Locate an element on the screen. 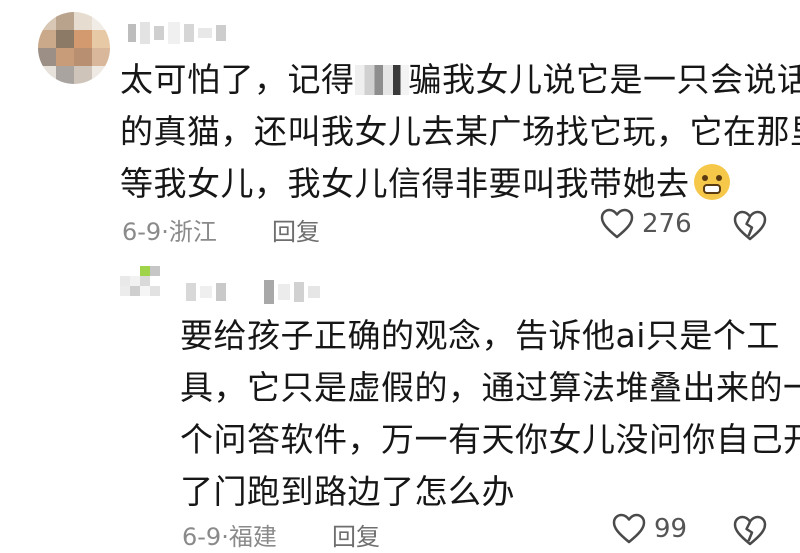 The image size is (800, 553). comment-date-region: 6-9·浙江 is located at coordinates (169, 232).